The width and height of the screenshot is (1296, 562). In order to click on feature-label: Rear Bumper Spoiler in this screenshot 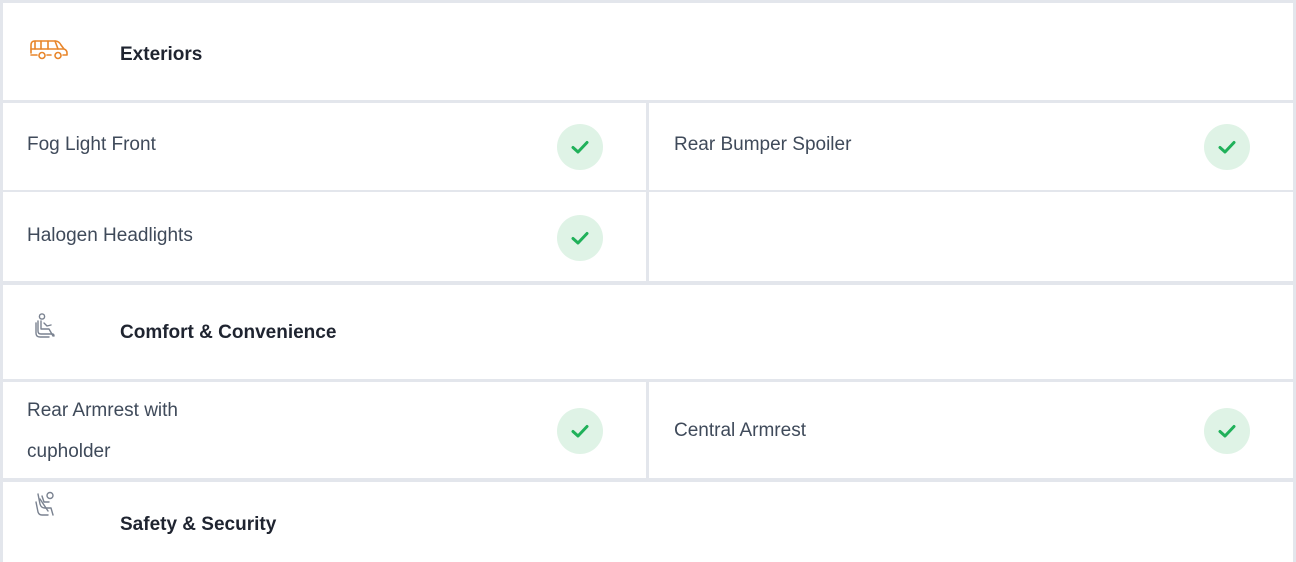, I will do `click(763, 144)`.